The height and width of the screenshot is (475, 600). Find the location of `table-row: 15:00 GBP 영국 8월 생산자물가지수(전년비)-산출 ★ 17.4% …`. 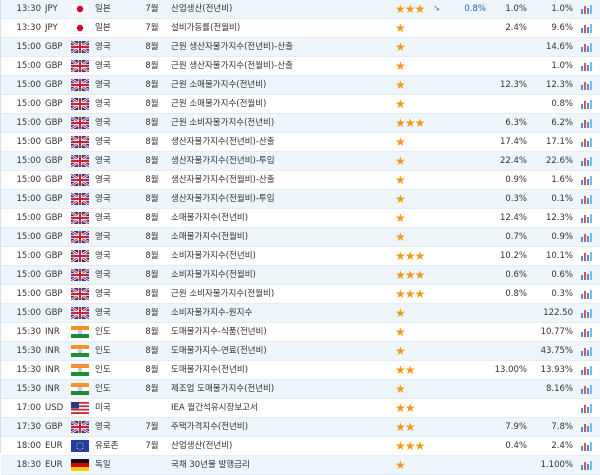

table-row: 15:00 GBP 영국 8월 생산자물가지수(전년비)-산출 ★ 17.4% … is located at coordinates (300, 142).